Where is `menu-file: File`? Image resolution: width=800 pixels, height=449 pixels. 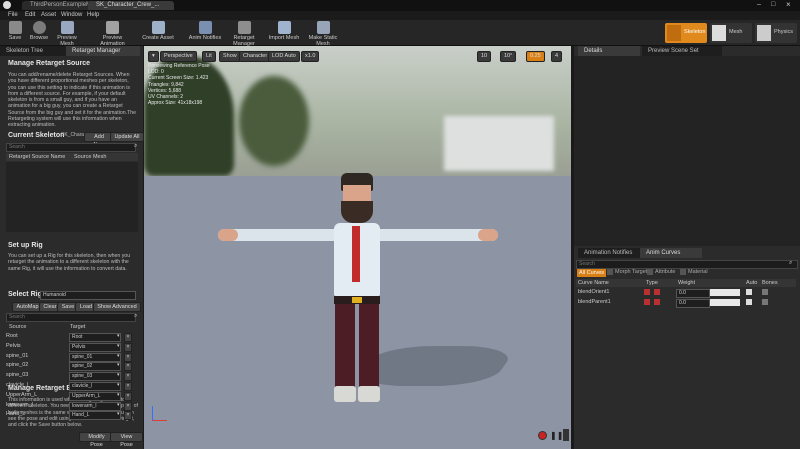
menu-file: File is located at coordinates (13, 15).